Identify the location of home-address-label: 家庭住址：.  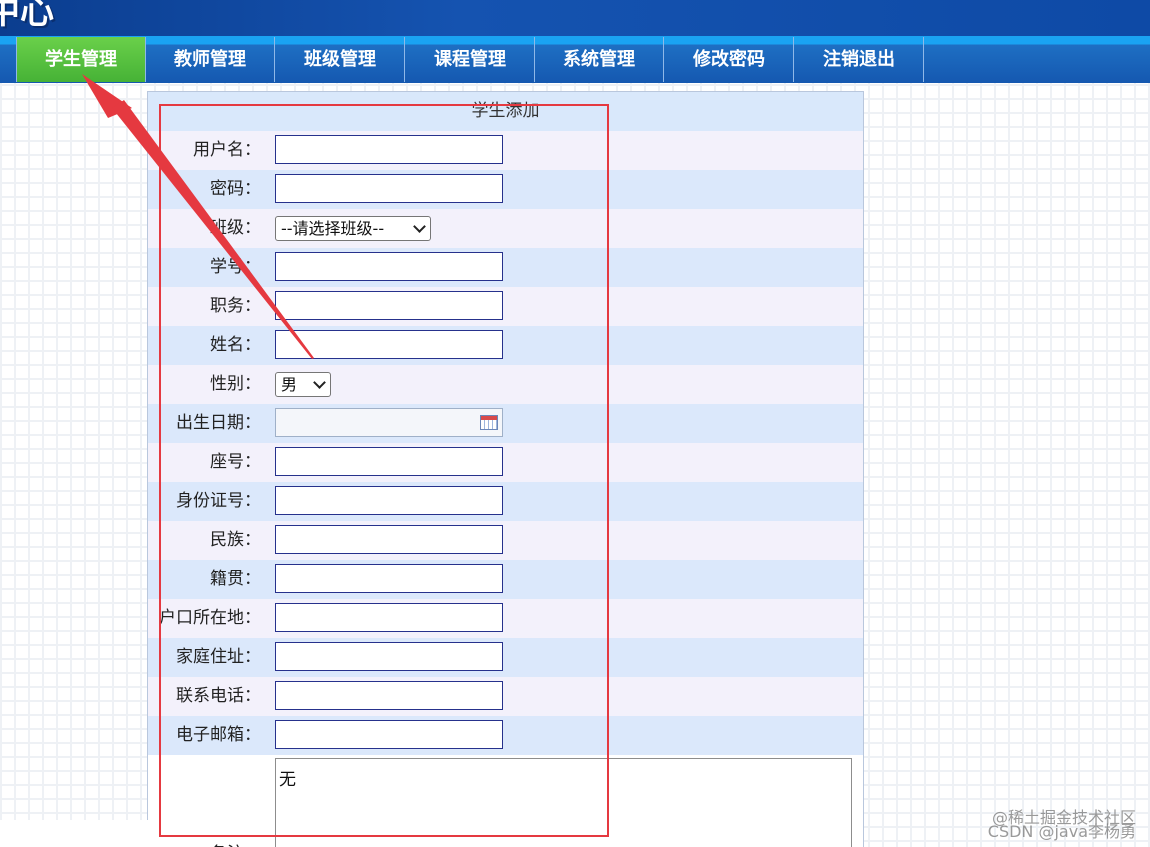
(218, 657).